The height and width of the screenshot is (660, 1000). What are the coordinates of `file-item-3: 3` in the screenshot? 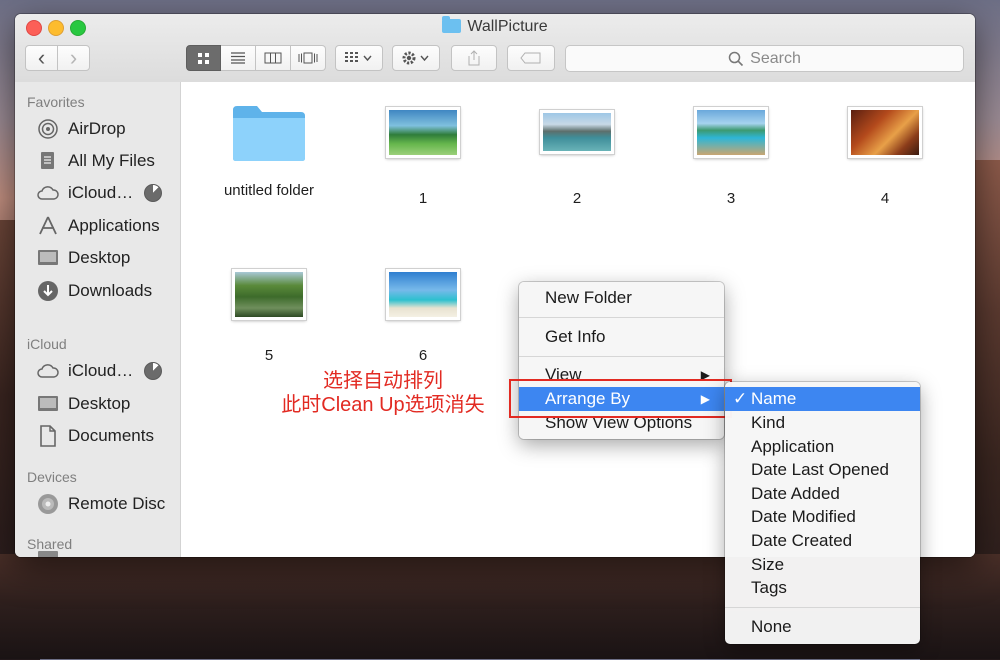 It's located at (731, 157).